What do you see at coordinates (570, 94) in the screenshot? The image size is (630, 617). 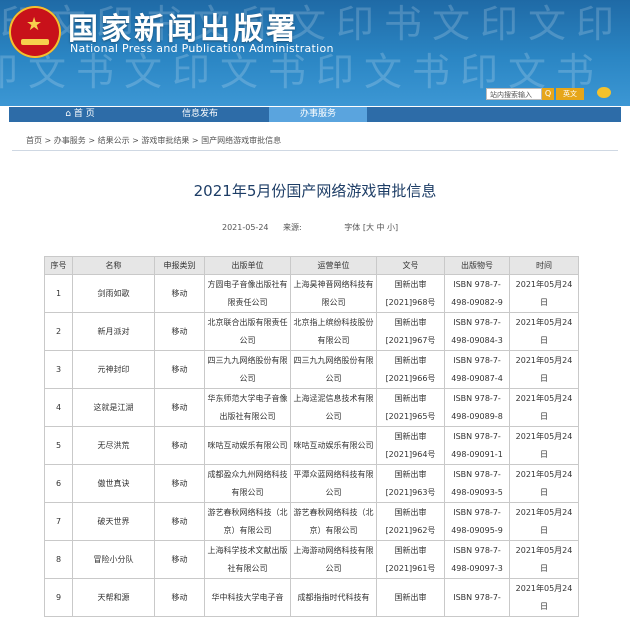 I see `language-select: 英文` at bounding box center [570, 94].